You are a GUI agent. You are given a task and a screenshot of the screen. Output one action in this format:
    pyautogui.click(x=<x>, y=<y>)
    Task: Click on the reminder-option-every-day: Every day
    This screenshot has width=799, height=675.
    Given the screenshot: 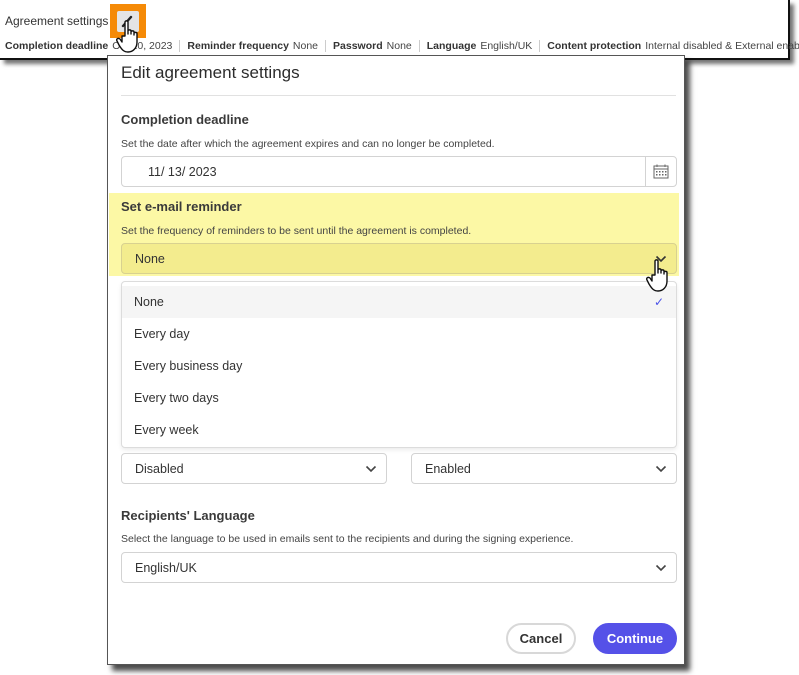 What is the action you would take?
    pyautogui.click(x=399, y=334)
    